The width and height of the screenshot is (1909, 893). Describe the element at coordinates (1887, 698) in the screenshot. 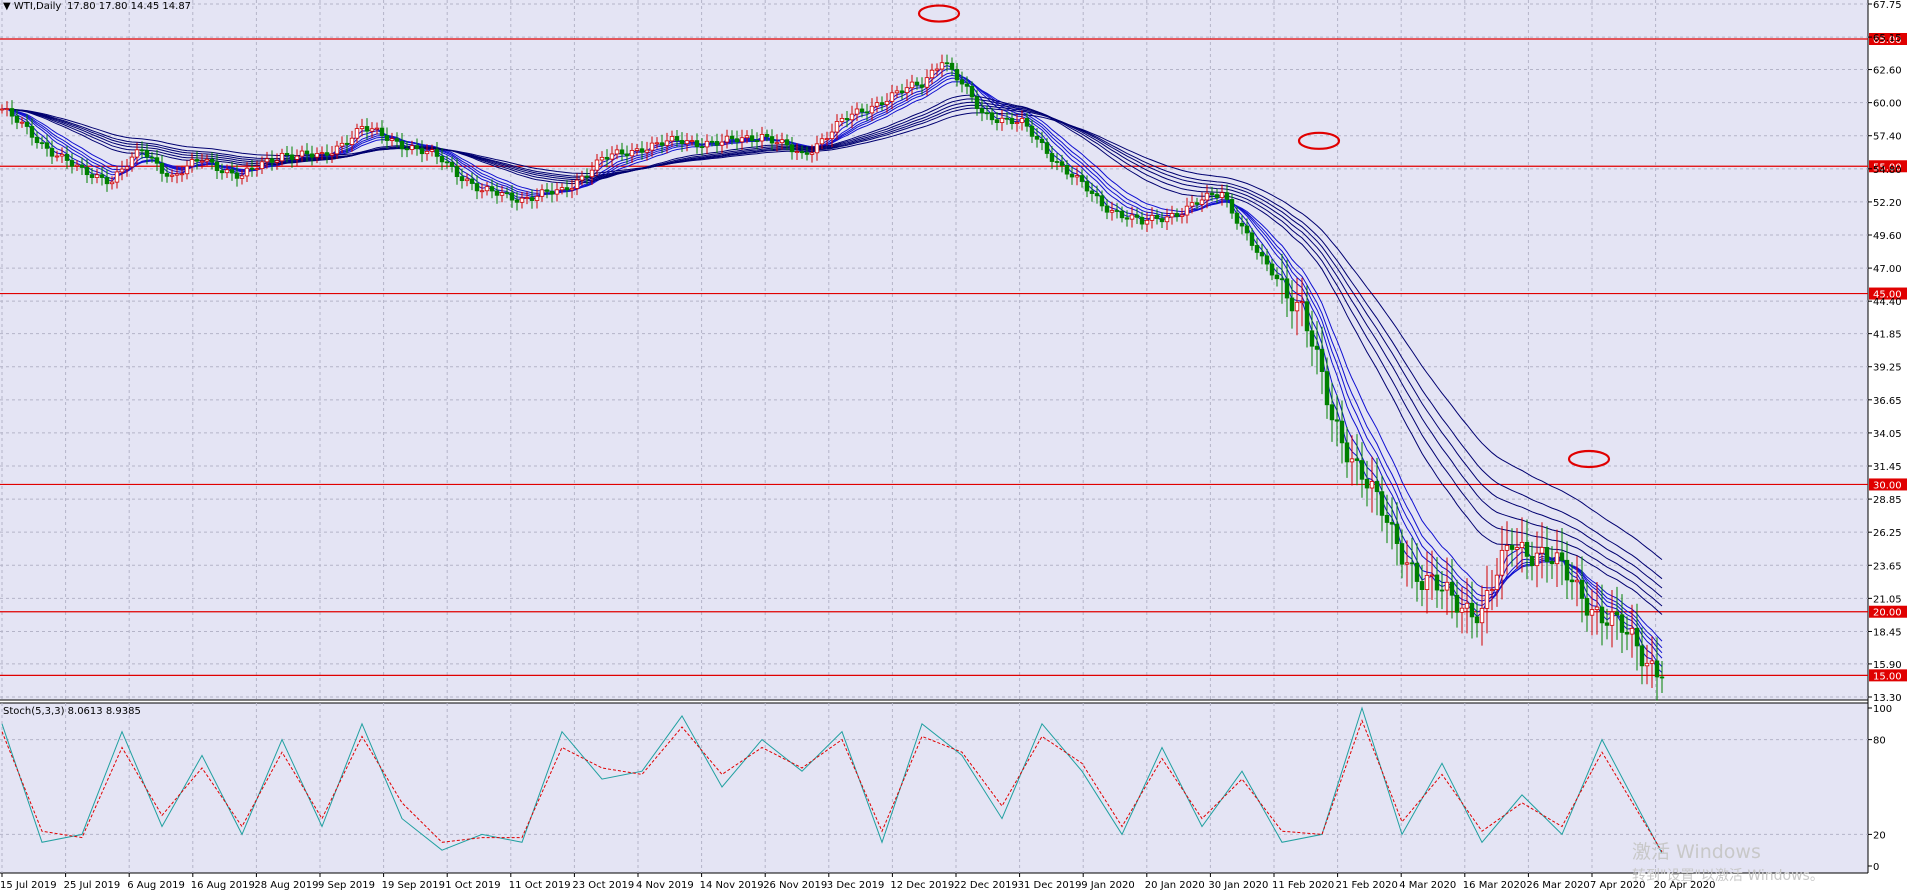

I see `ytick-label-21: 13.30` at that location.